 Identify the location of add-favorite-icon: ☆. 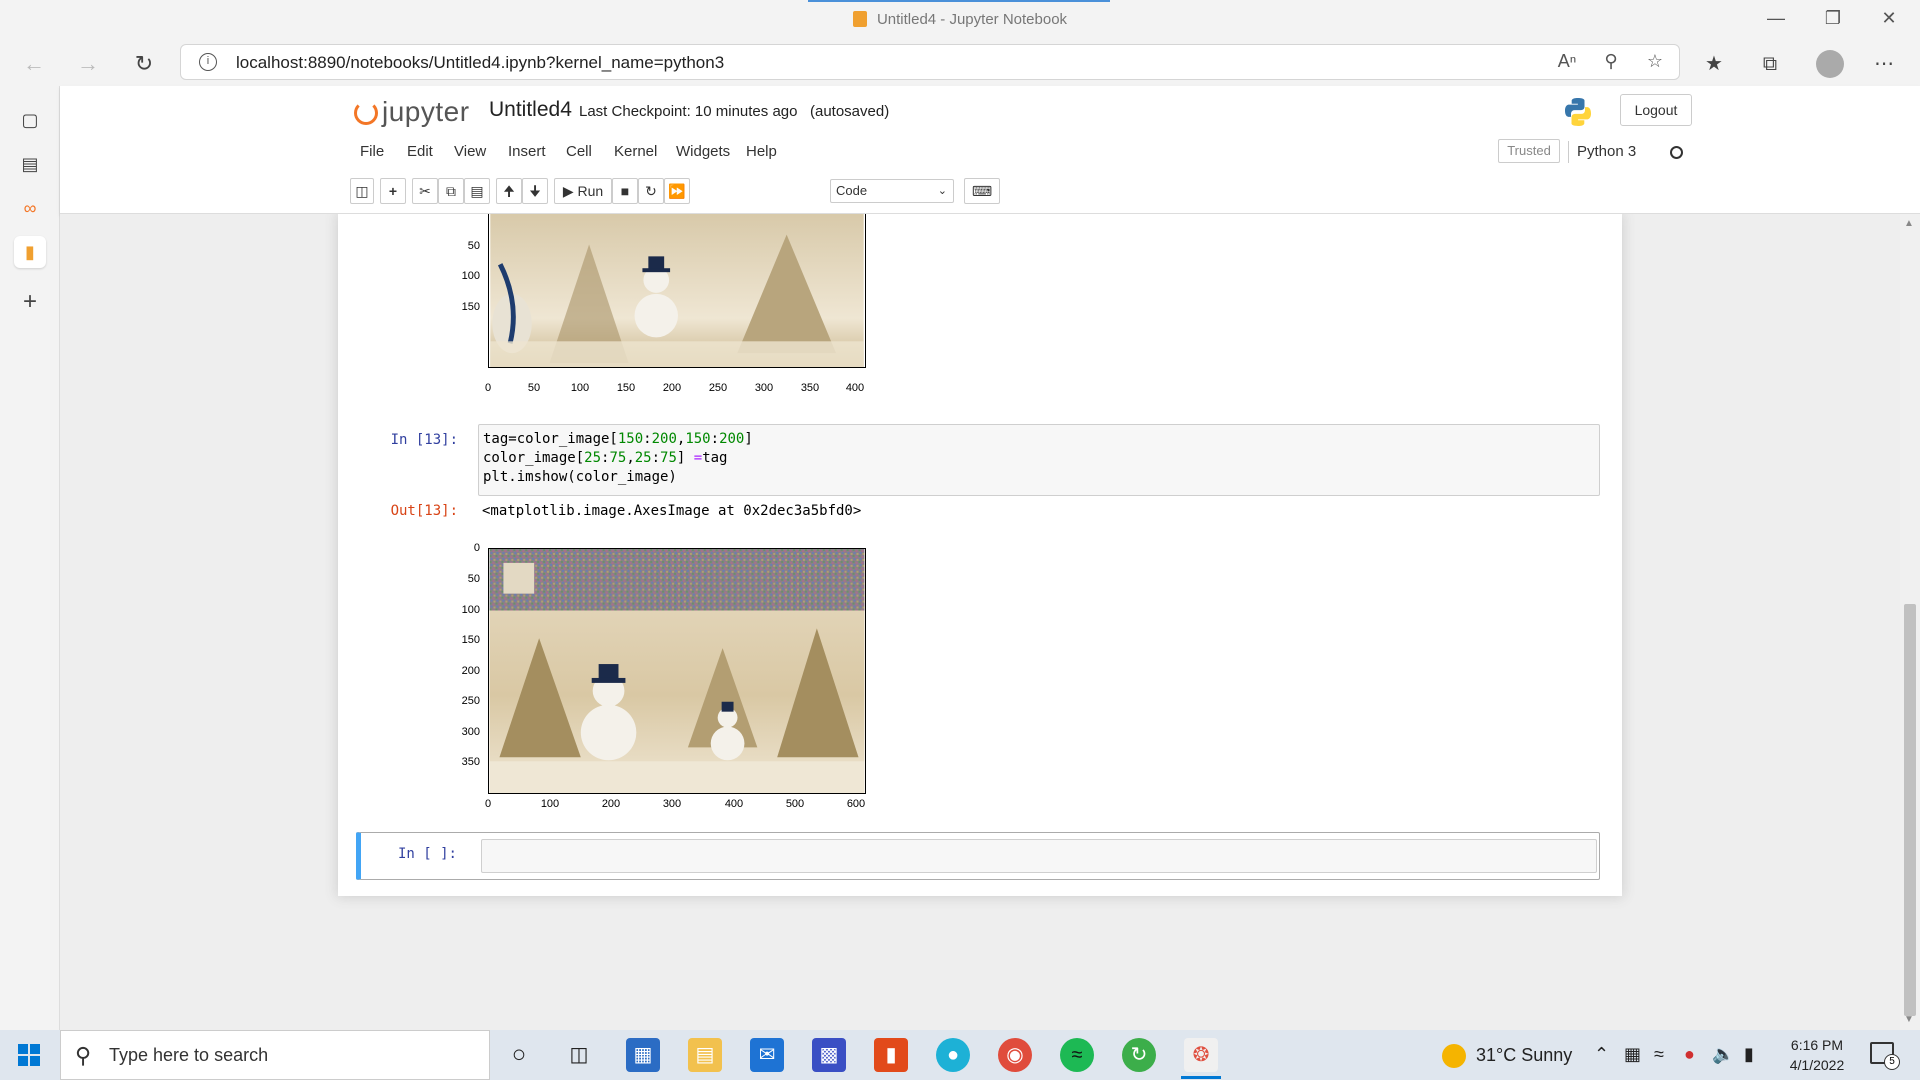
(1655, 61).